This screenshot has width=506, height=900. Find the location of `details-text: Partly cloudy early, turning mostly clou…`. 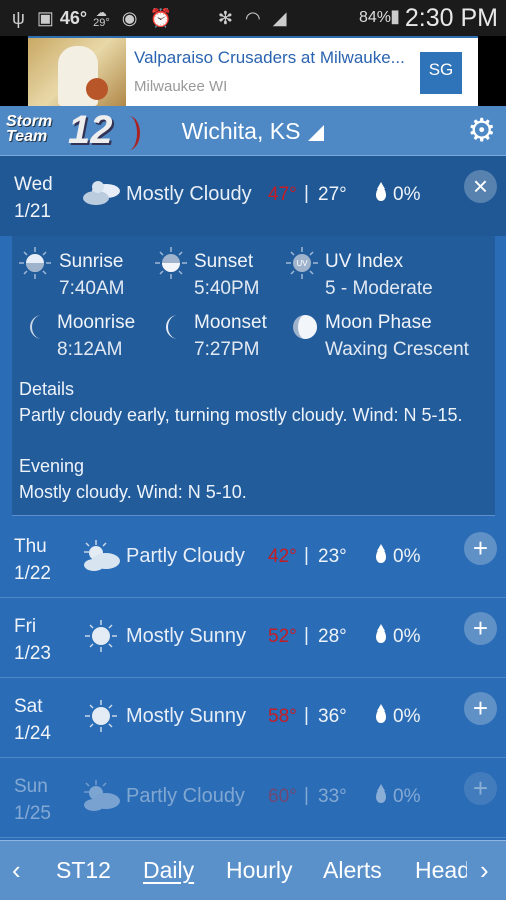

details-text: Partly cloudy early, turning mostly clou… is located at coordinates (241, 415).